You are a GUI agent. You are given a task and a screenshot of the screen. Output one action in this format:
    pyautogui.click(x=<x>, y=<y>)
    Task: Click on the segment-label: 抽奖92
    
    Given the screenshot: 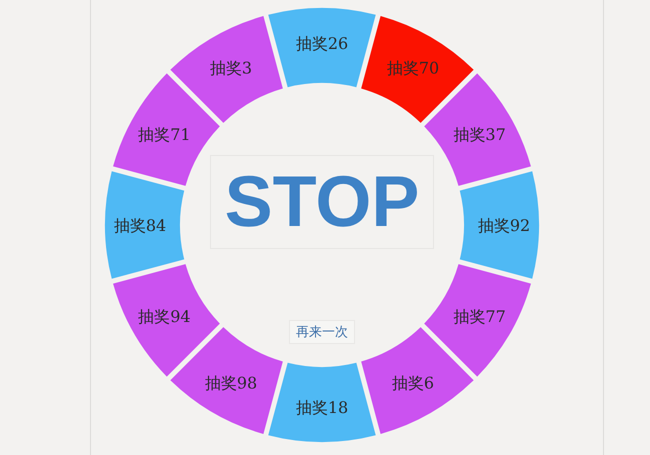 What is the action you would take?
    pyautogui.click(x=504, y=225)
    